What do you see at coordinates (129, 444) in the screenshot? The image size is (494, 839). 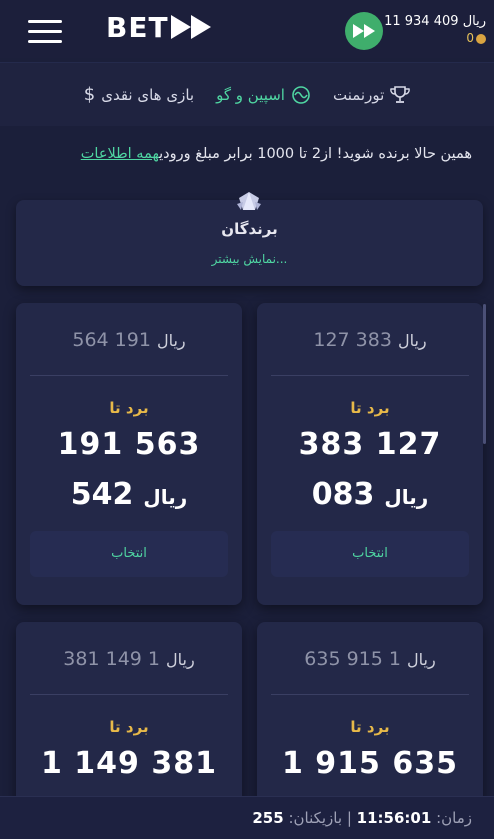 I see `win-amount-line1: 191 563` at bounding box center [129, 444].